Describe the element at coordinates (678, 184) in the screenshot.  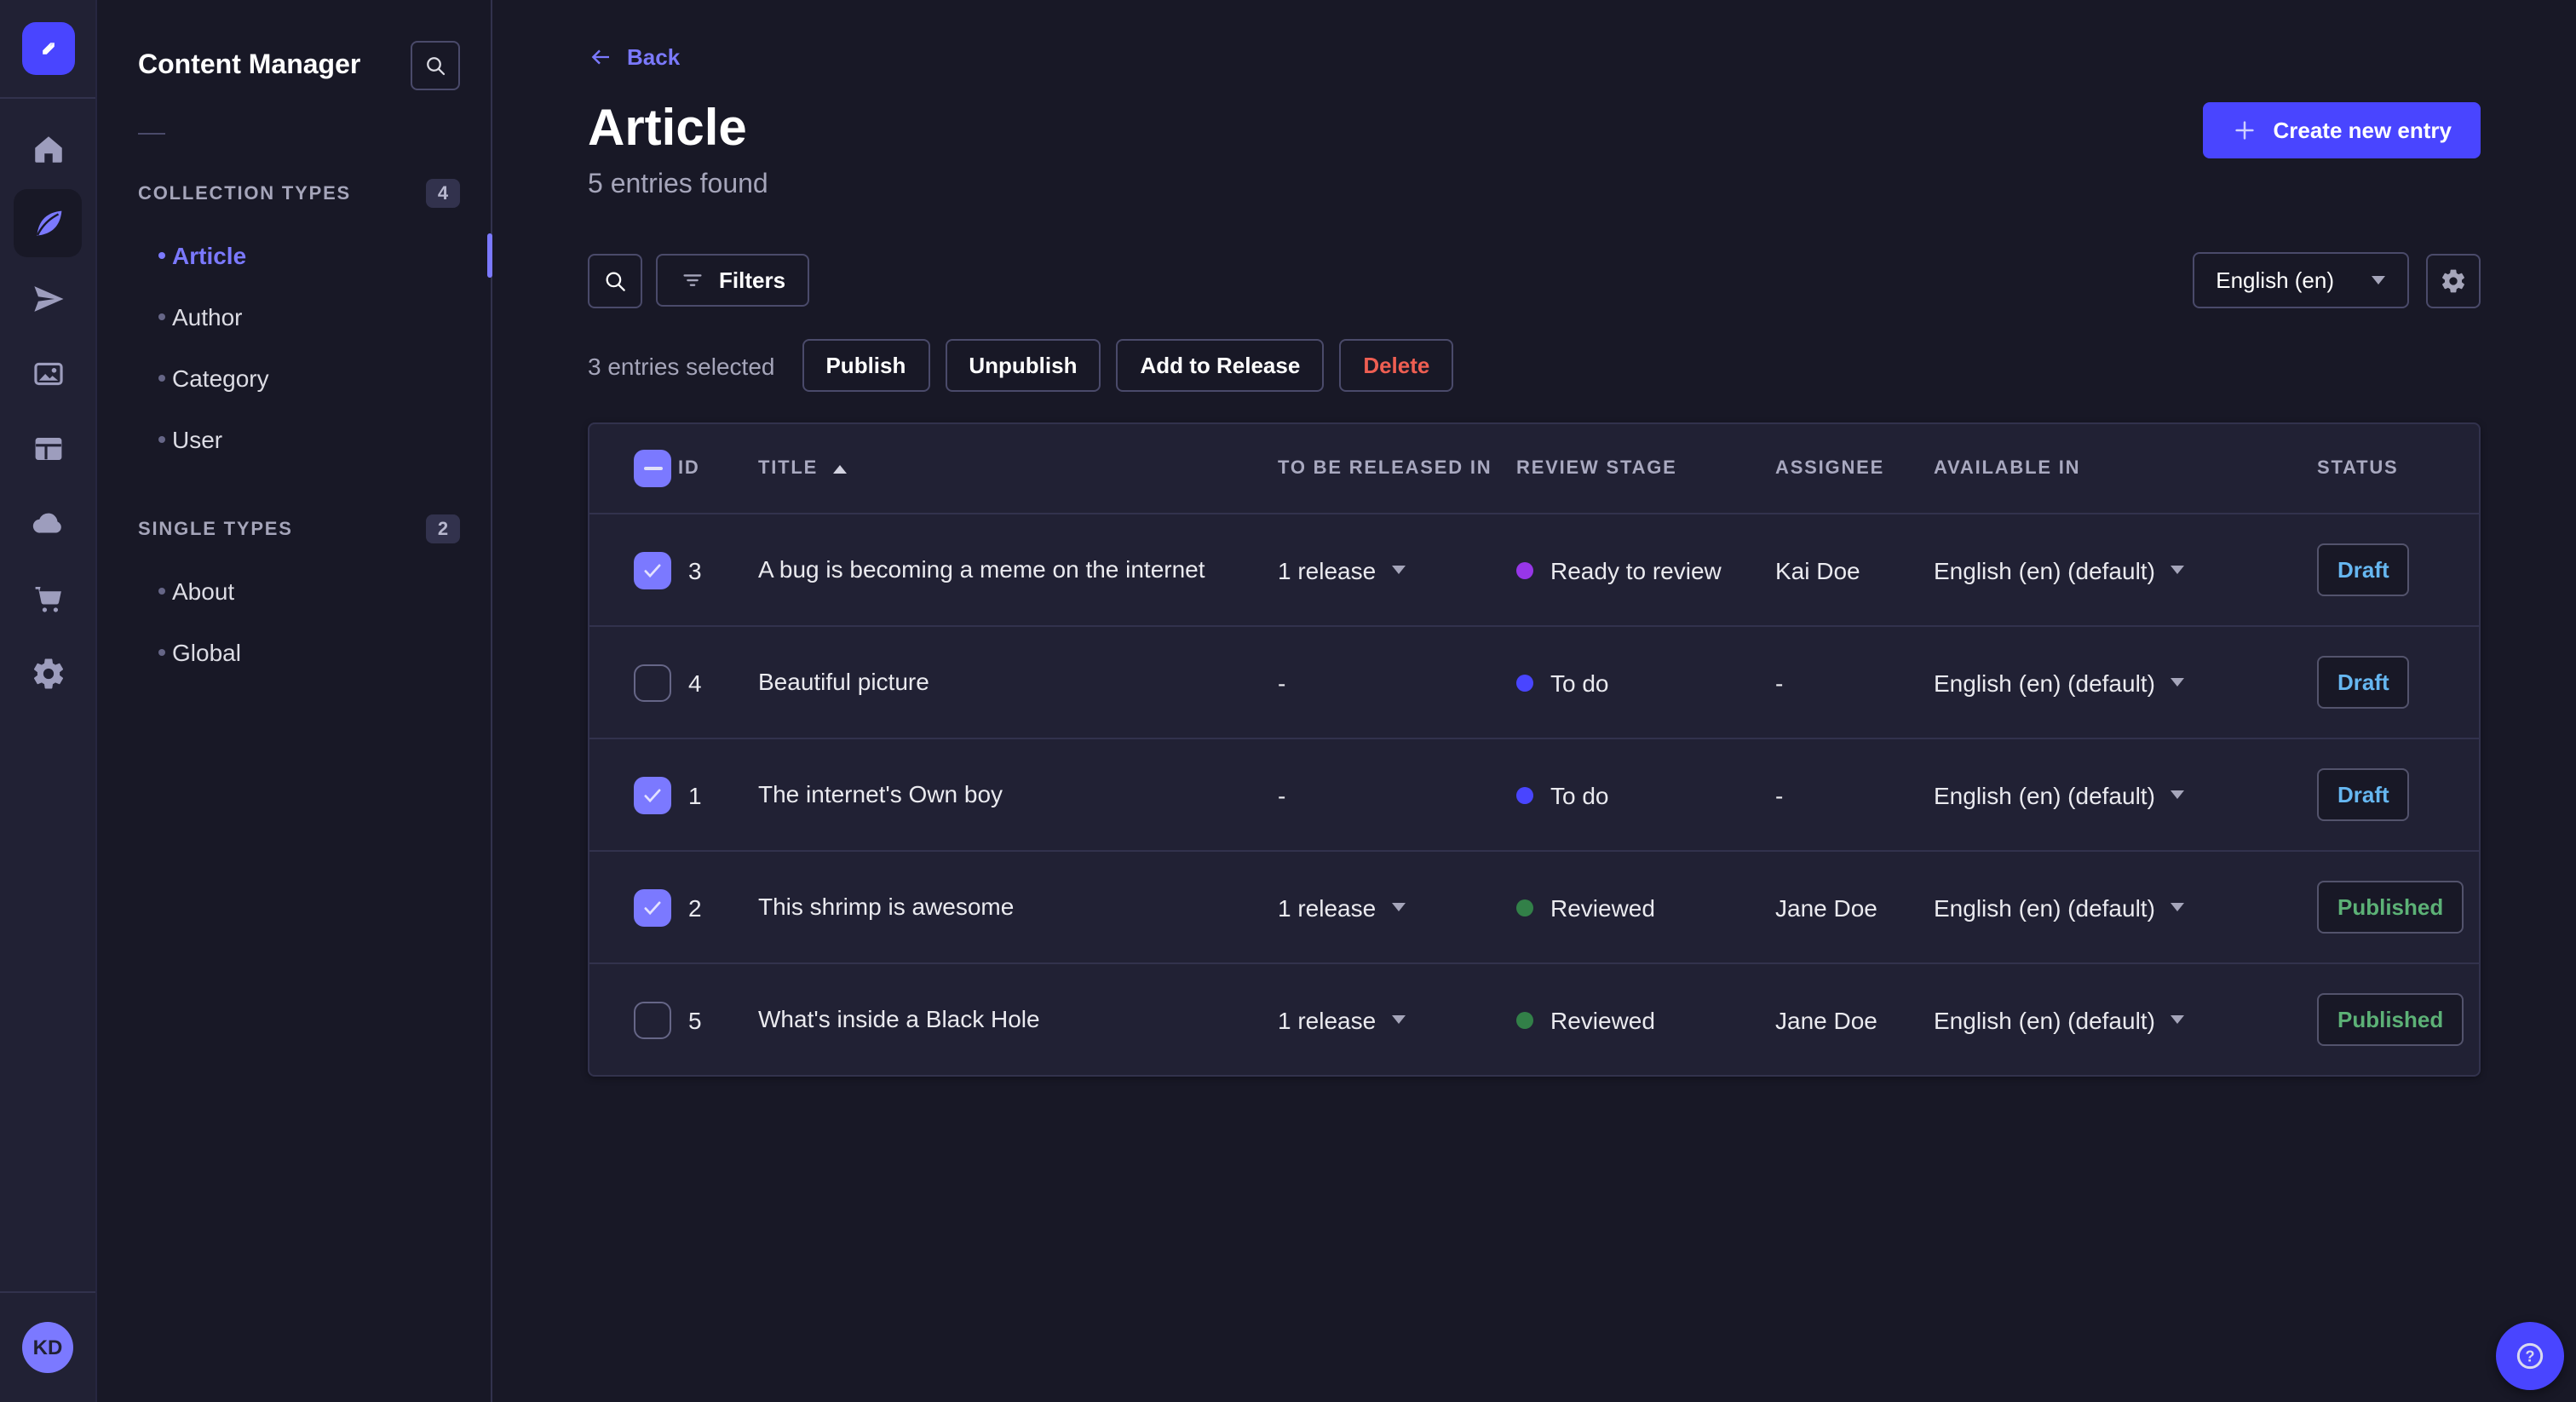
I see `entries-count: 5 entries found` at that location.